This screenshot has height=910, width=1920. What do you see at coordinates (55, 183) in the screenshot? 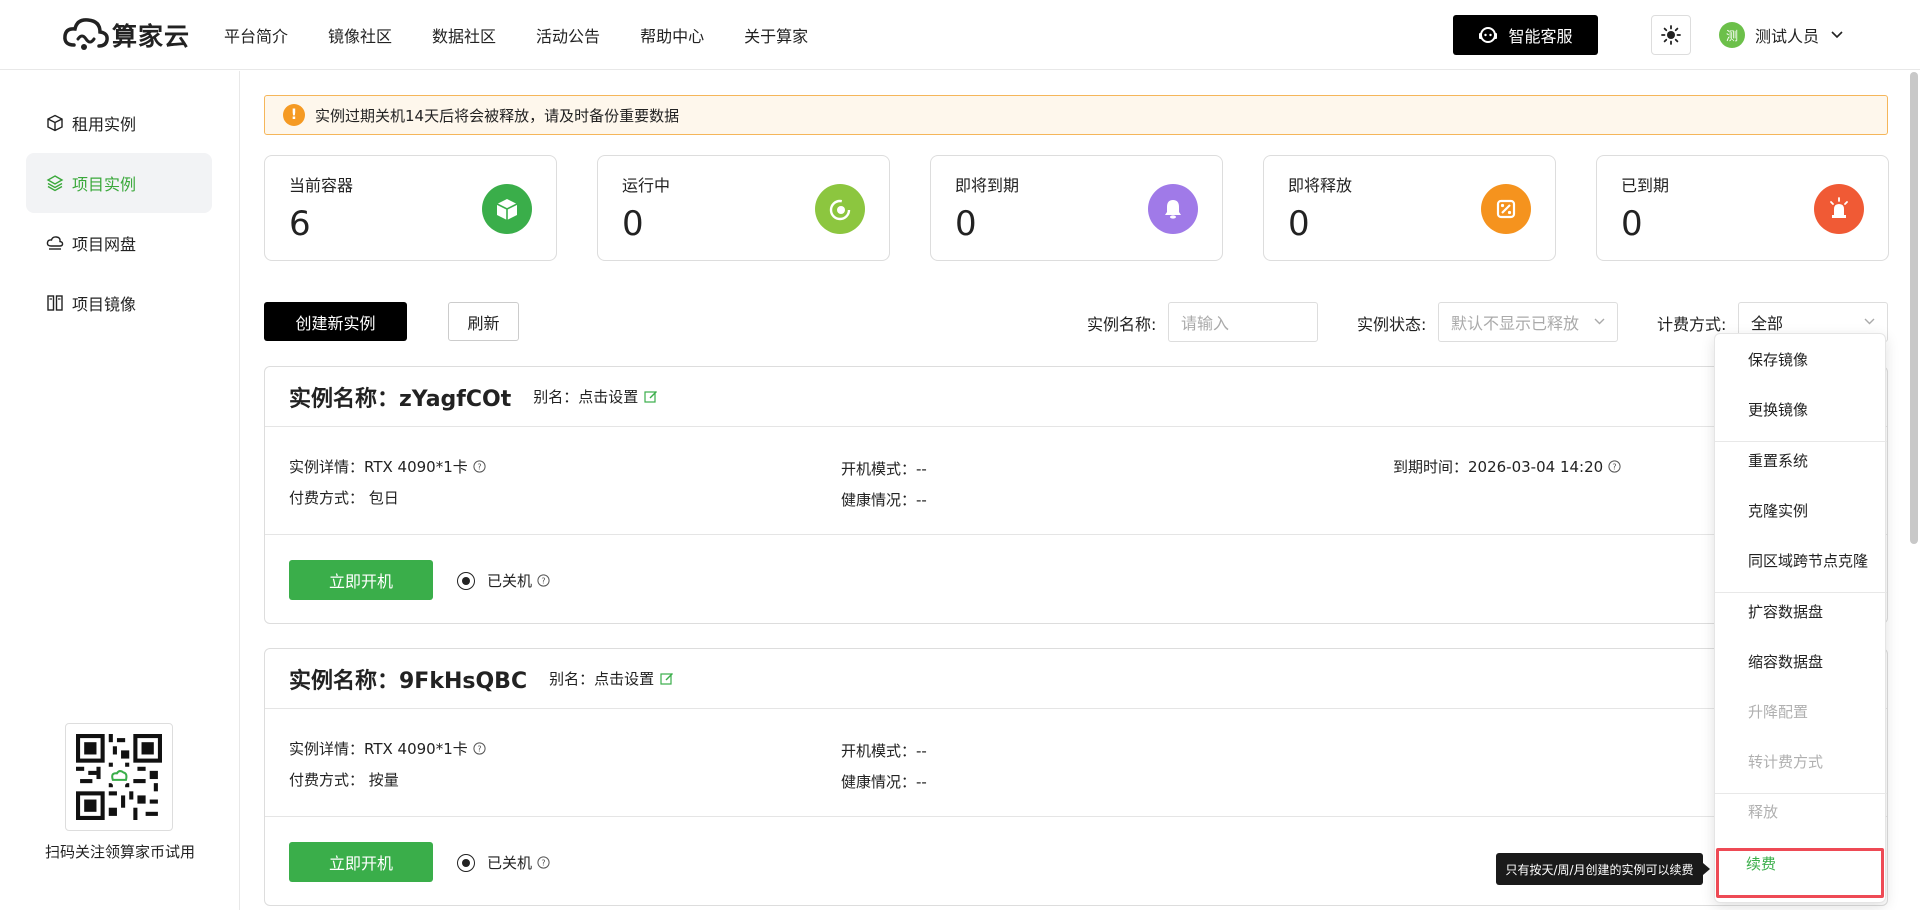
I see `layers-icon` at bounding box center [55, 183].